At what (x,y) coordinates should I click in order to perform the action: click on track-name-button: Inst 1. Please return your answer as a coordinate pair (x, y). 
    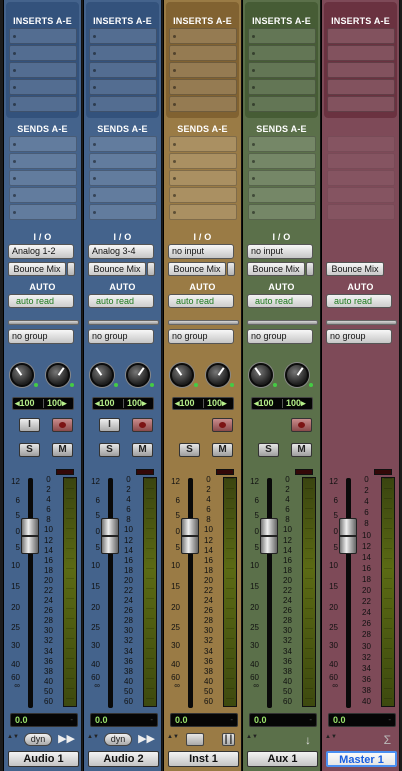
    Looking at the image, I should click on (203, 759).